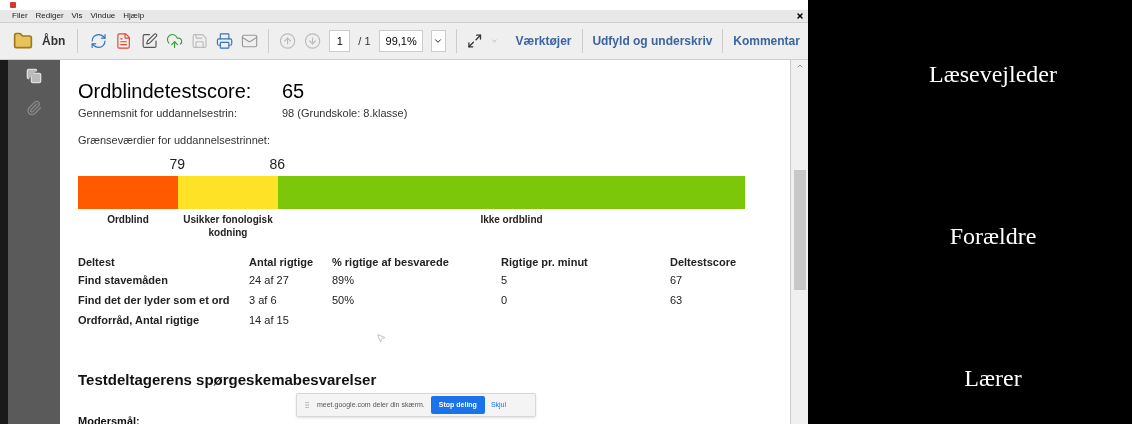 This screenshot has width=1132, height=424. I want to click on threshold-value: 86, so click(277, 164).